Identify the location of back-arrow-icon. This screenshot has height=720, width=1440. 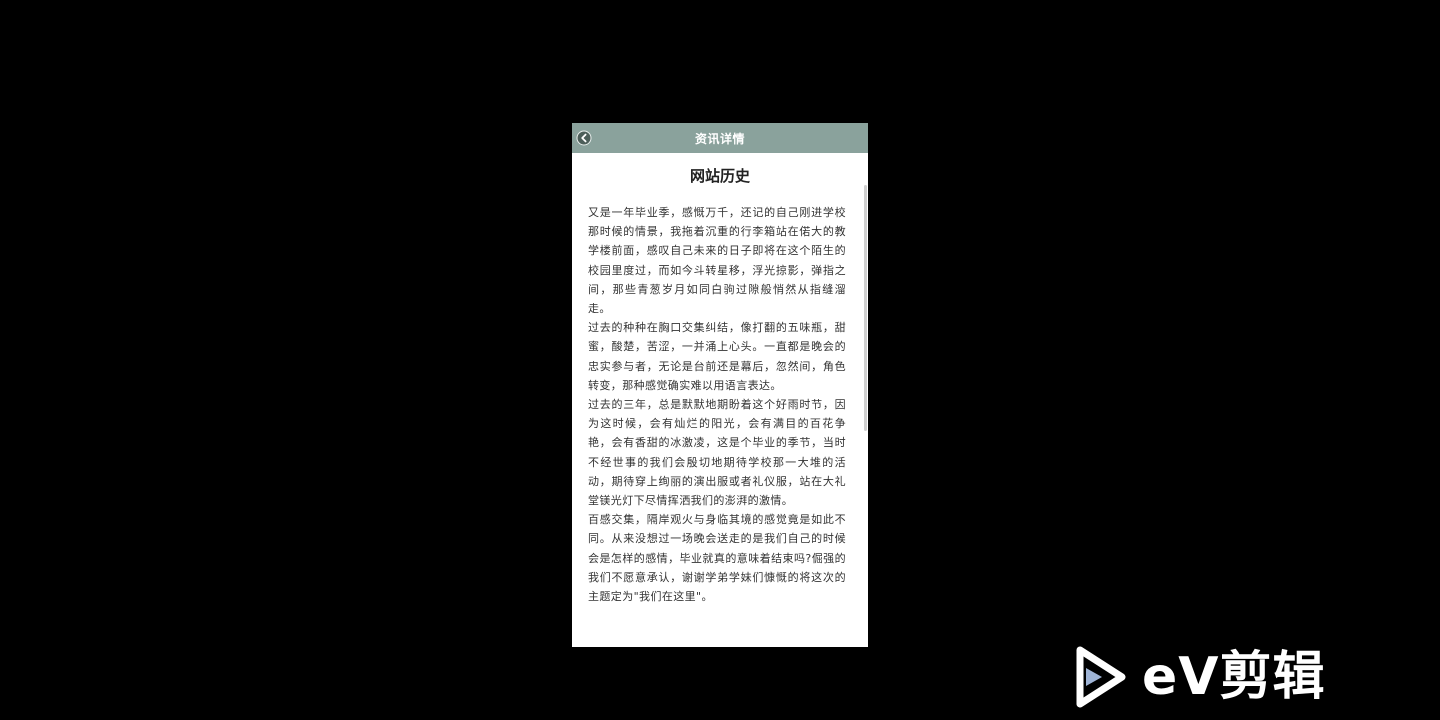
(584, 138).